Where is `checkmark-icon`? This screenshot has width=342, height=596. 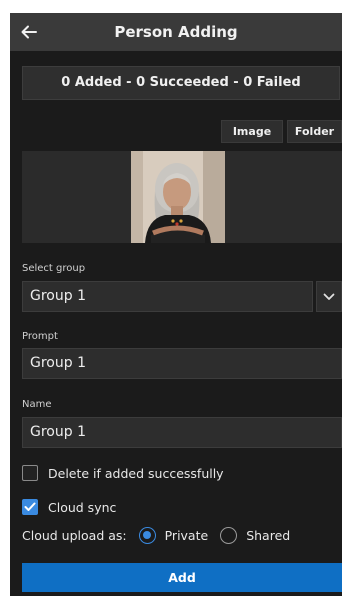 checkmark-icon is located at coordinates (30, 506).